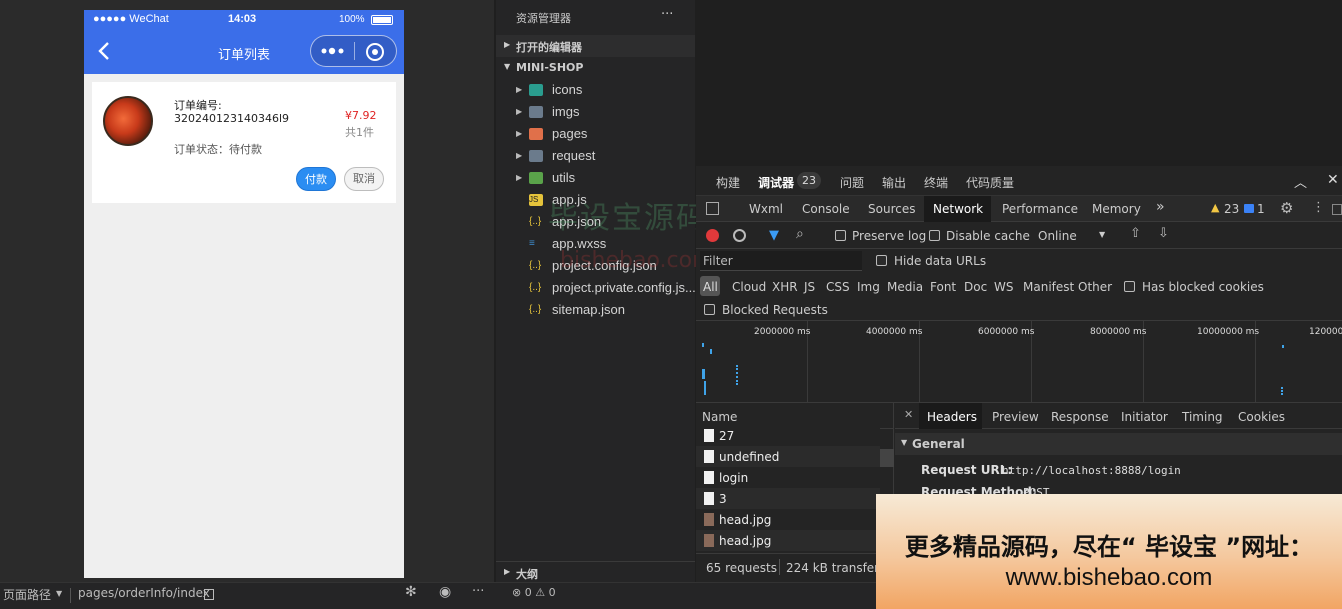 The height and width of the screenshot is (609, 1342). What do you see at coordinates (988, 236) in the screenshot?
I see `disable-cache-label: Disable cache` at bounding box center [988, 236].